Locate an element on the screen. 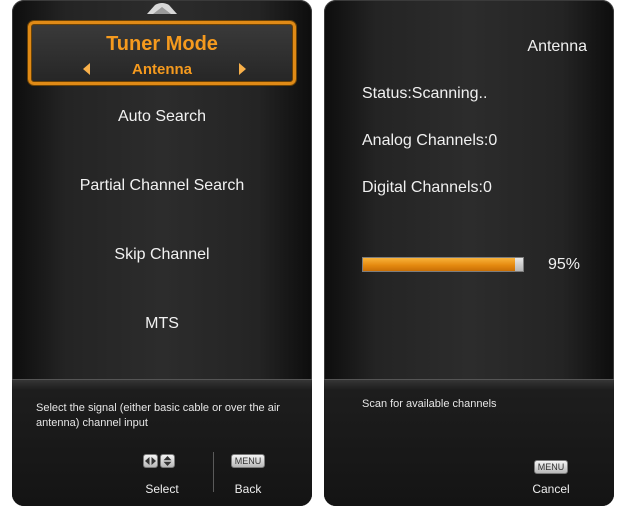 The height and width of the screenshot is (506, 626). tuner-mode-value: Antenna is located at coordinates (162, 69).